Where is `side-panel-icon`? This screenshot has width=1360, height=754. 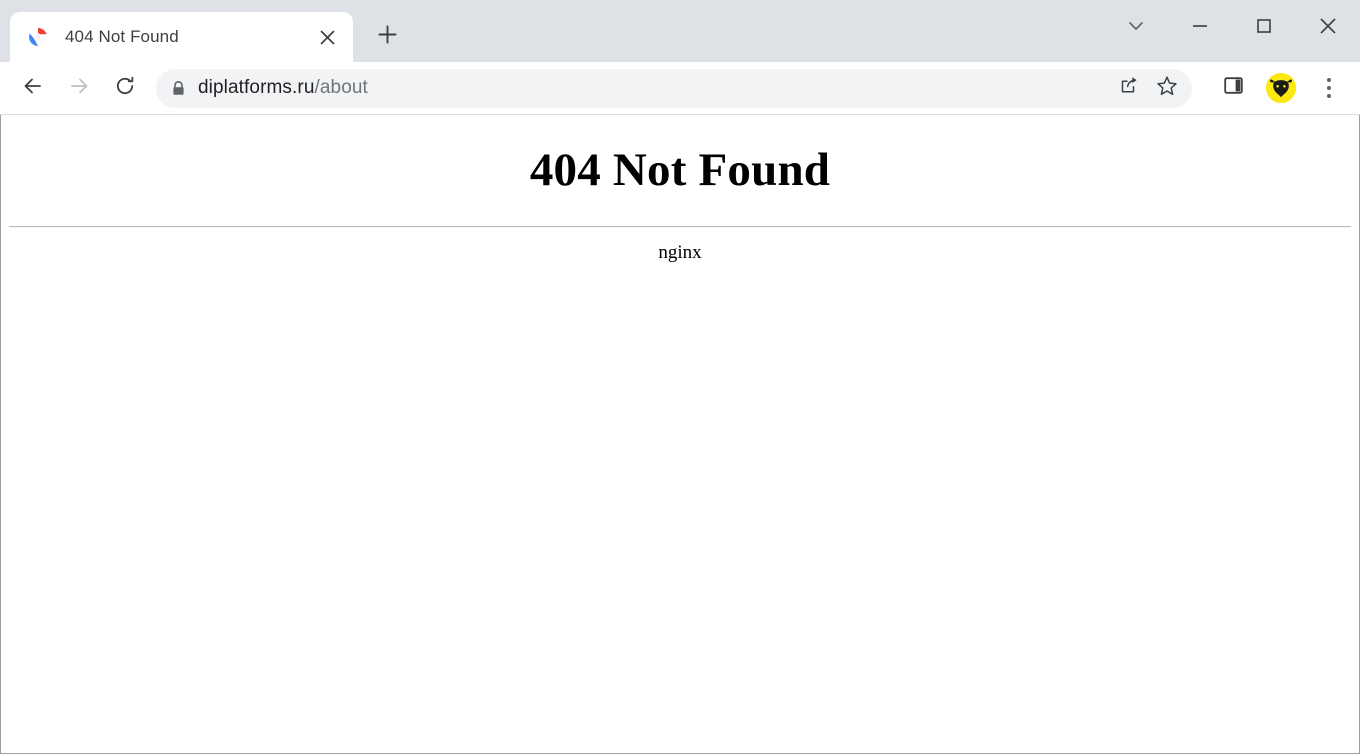
side-panel-icon is located at coordinates (1233, 88).